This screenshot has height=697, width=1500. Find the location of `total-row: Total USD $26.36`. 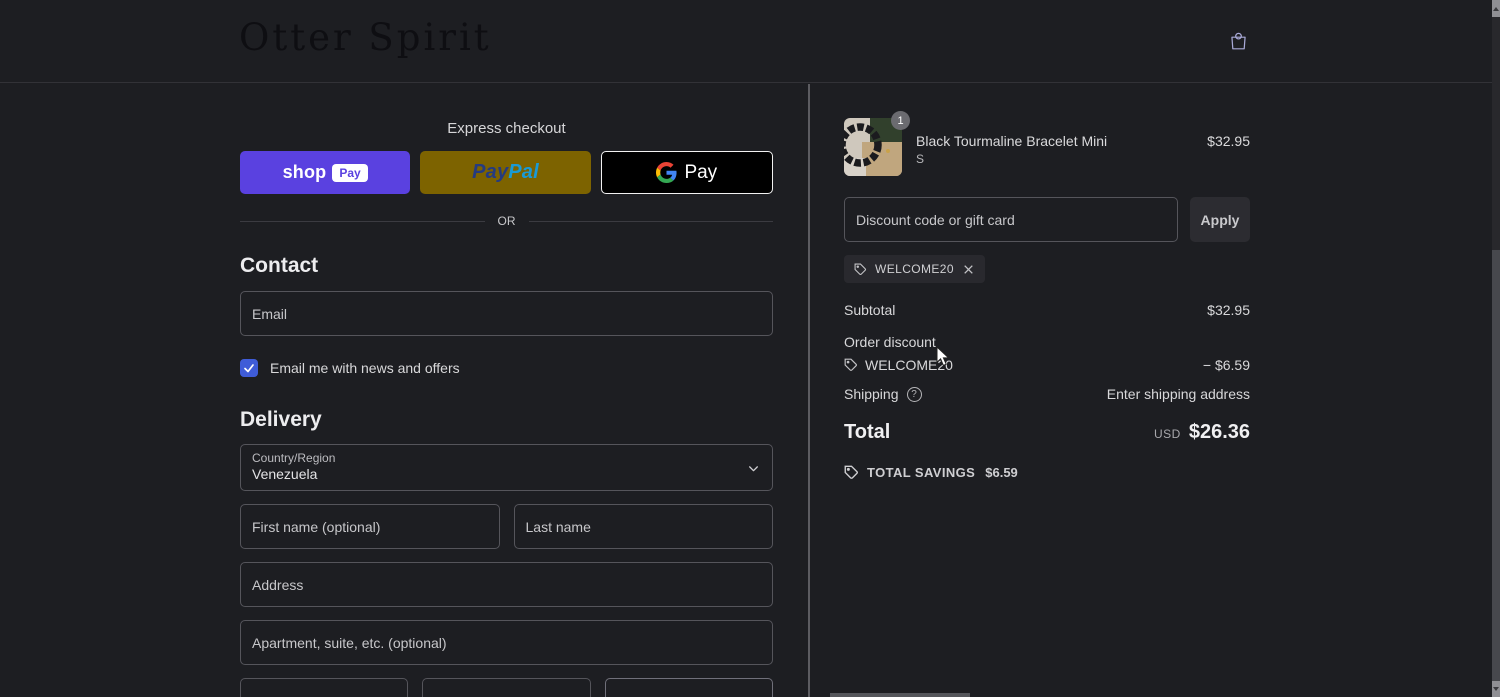

total-row: Total USD $26.36 is located at coordinates (1047, 432).